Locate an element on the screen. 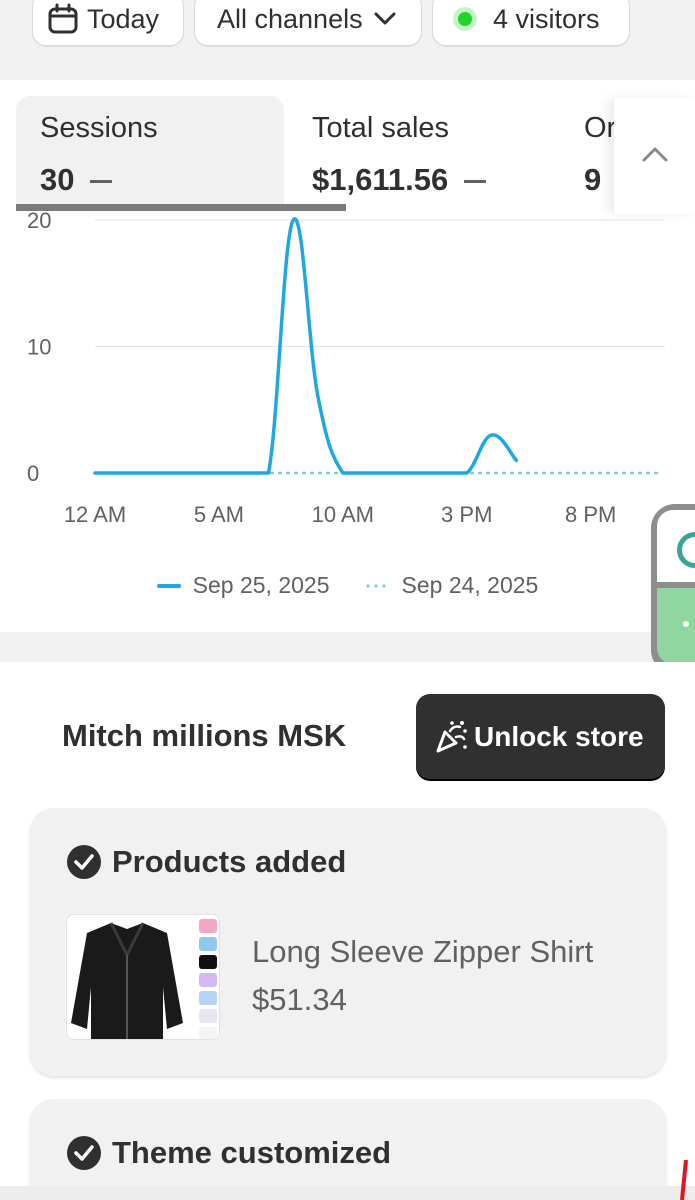 Image resolution: width=695 pixels, height=1200 pixels. widget-logo-icon is located at coordinates (676, 546).